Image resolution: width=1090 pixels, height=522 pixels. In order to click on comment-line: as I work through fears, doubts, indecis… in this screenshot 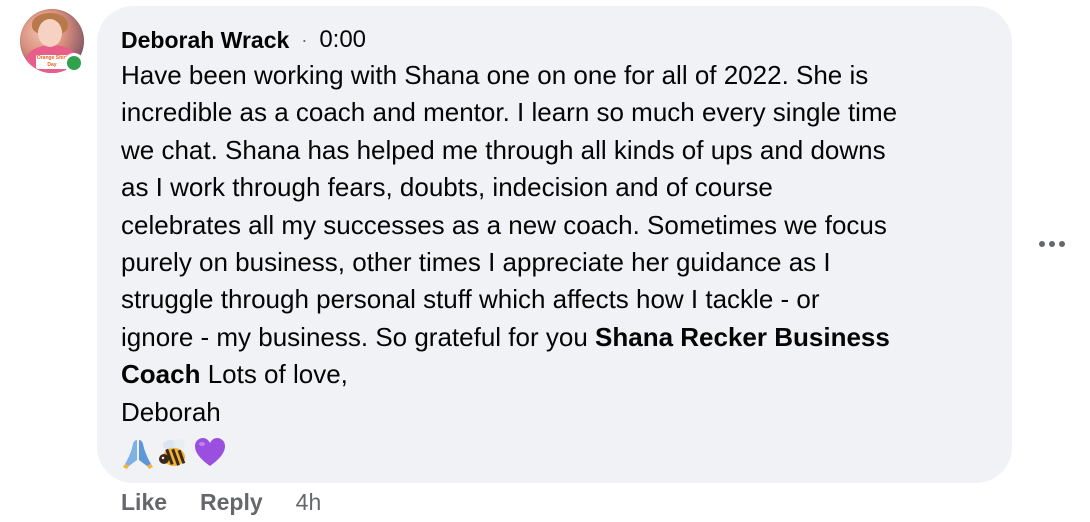, I will do `click(447, 187)`.